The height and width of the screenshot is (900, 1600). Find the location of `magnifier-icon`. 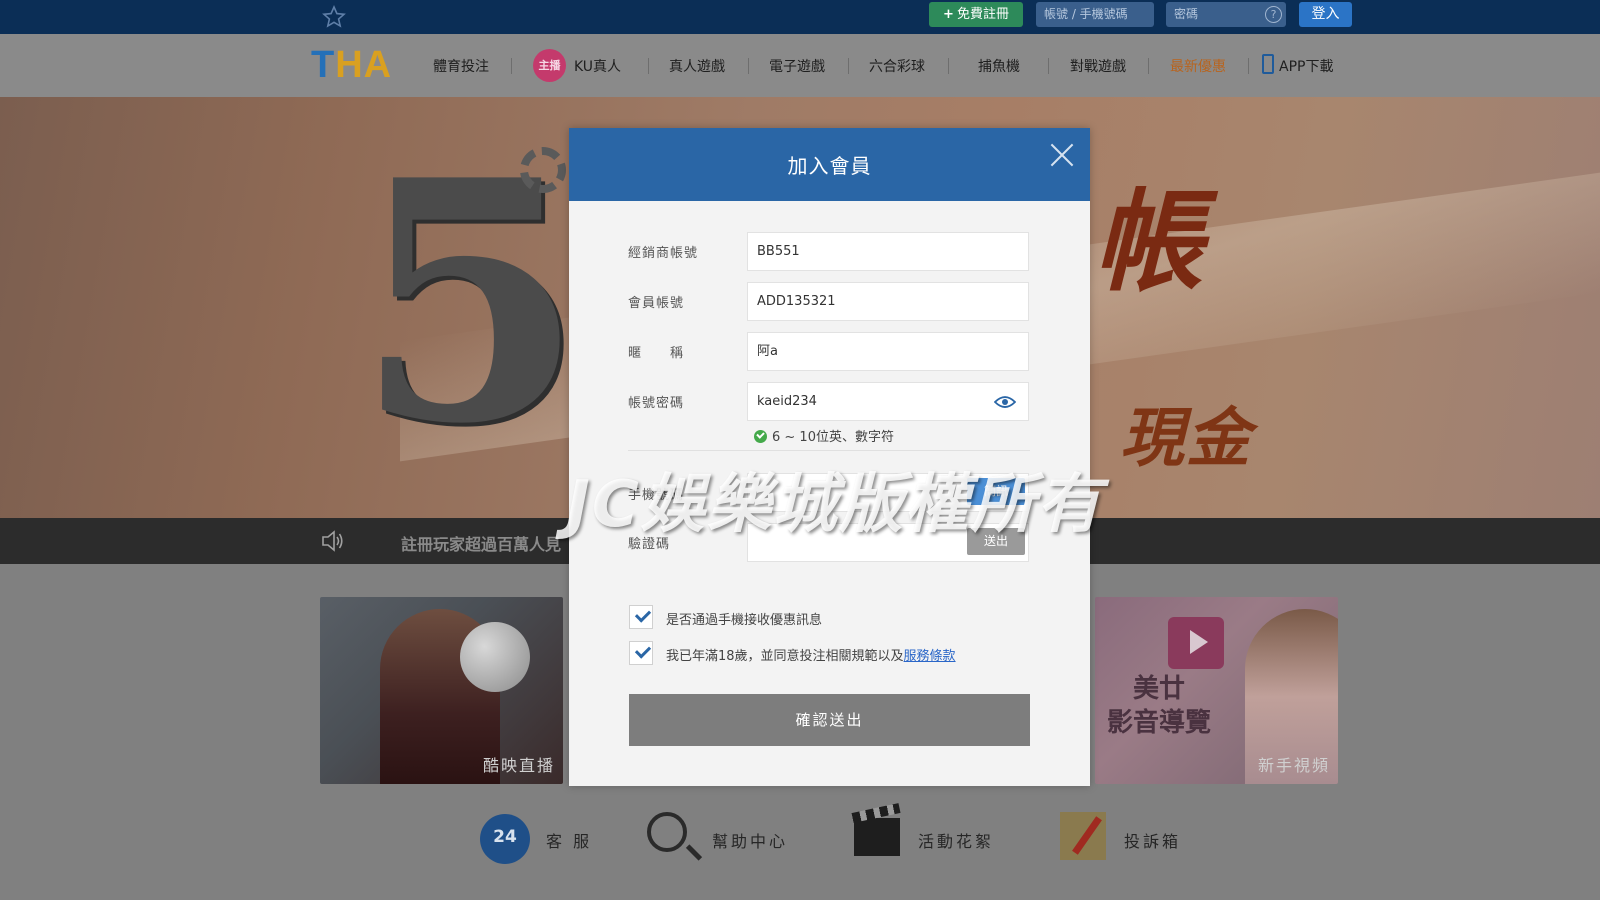

magnifier-icon is located at coordinates (667, 832).